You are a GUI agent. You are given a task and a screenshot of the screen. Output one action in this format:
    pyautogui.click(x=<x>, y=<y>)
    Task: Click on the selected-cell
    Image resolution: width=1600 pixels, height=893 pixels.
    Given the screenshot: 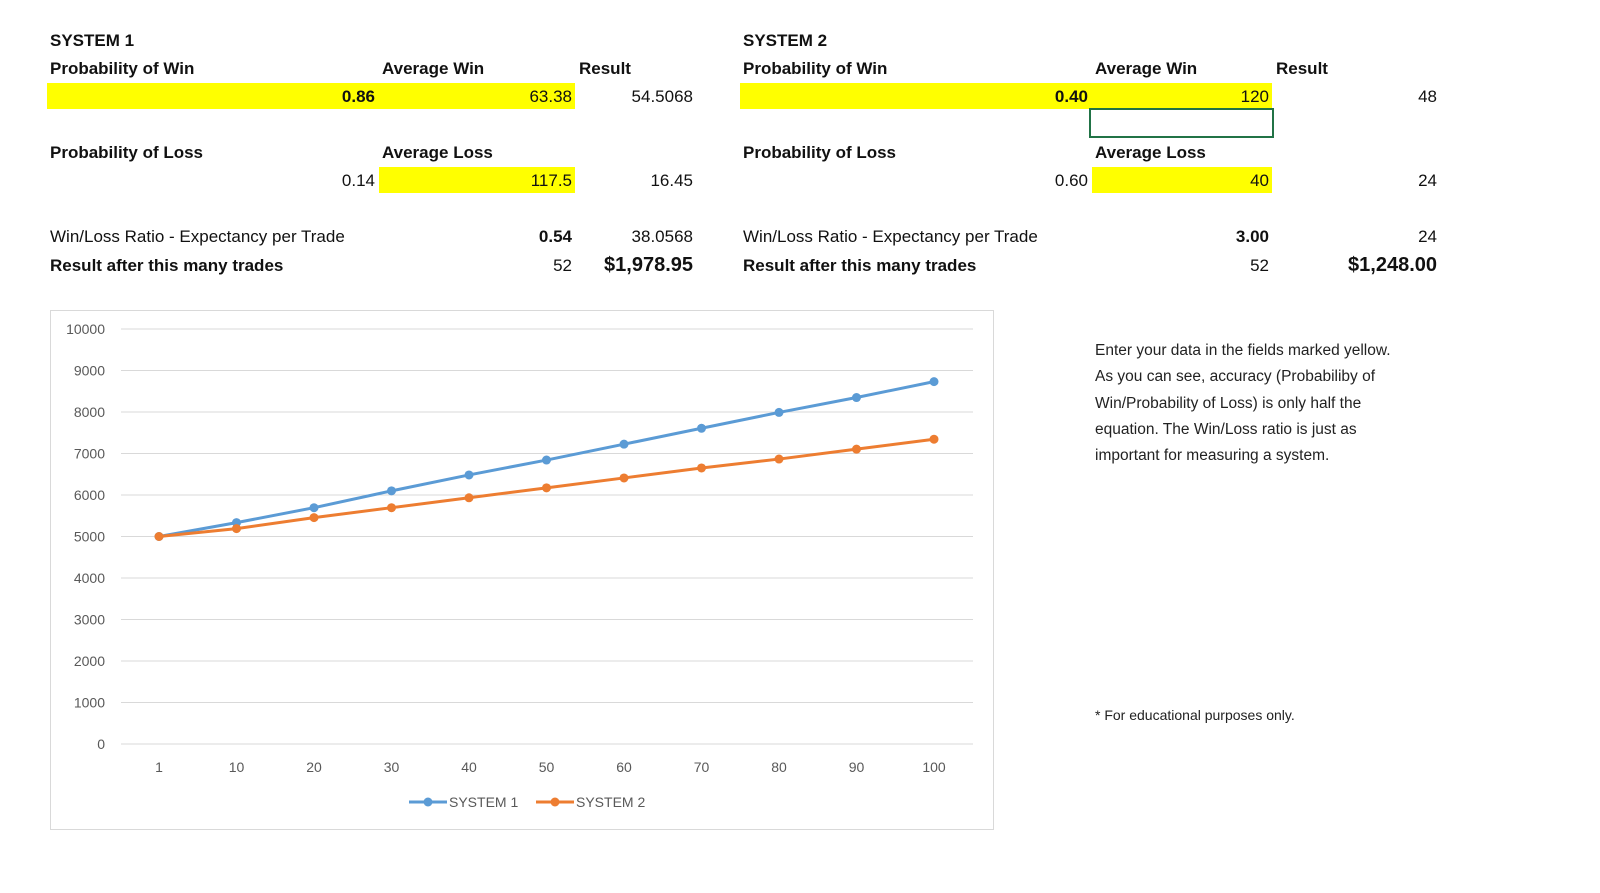 What is the action you would take?
    pyautogui.click(x=1181, y=123)
    